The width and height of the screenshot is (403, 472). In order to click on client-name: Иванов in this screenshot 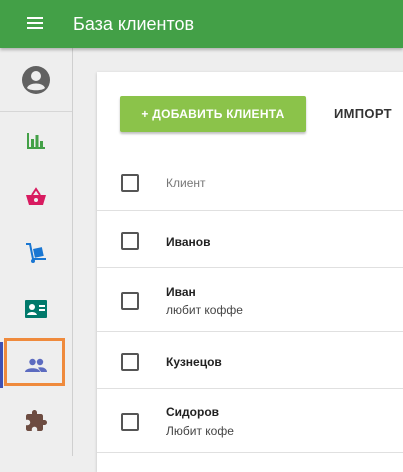, I will do `click(188, 242)`.